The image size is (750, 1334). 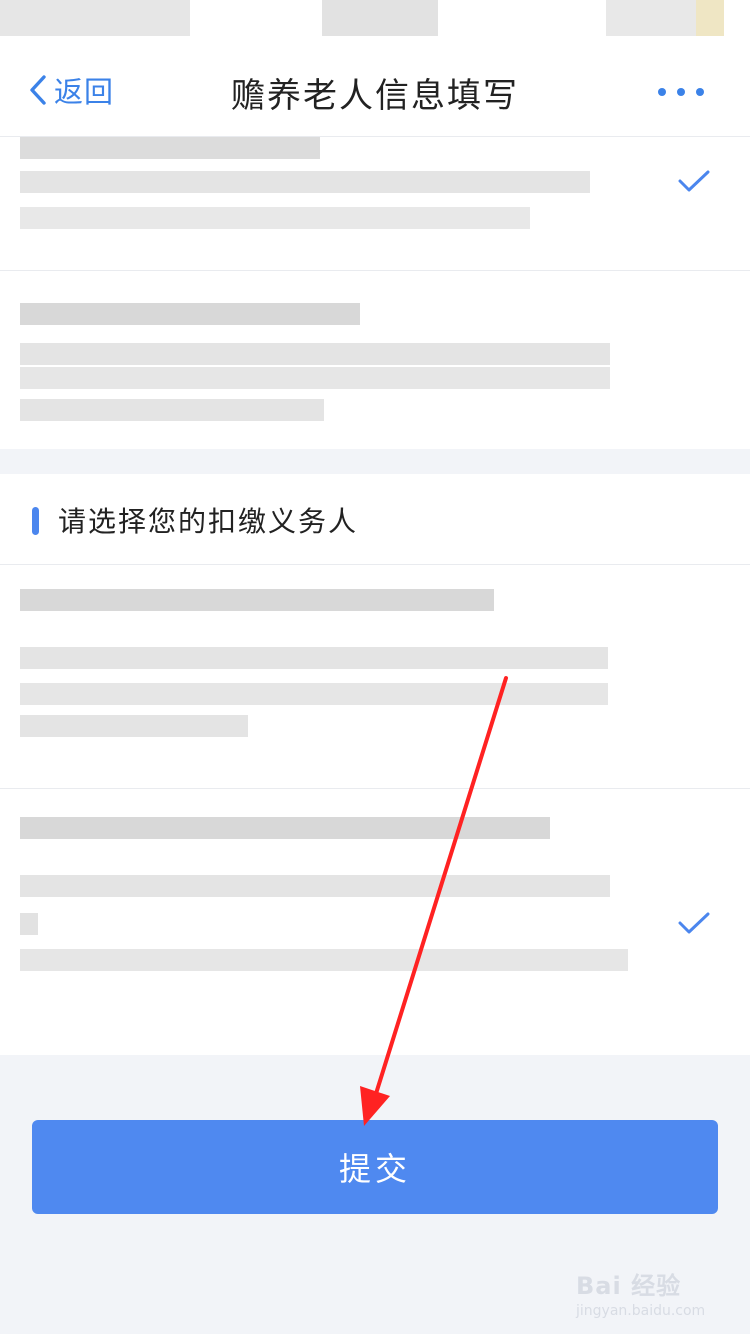 I want to click on status-bar, so click(x=375, y=20).